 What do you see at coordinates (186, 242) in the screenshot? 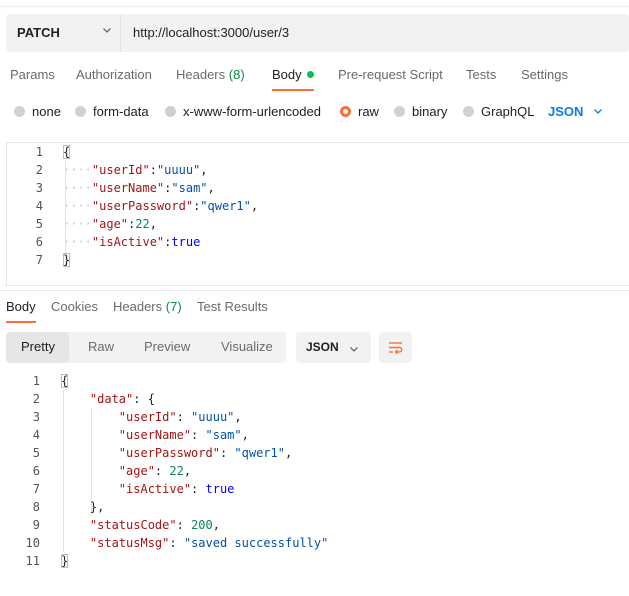
I see `code-token: true` at bounding box center [186, 242].